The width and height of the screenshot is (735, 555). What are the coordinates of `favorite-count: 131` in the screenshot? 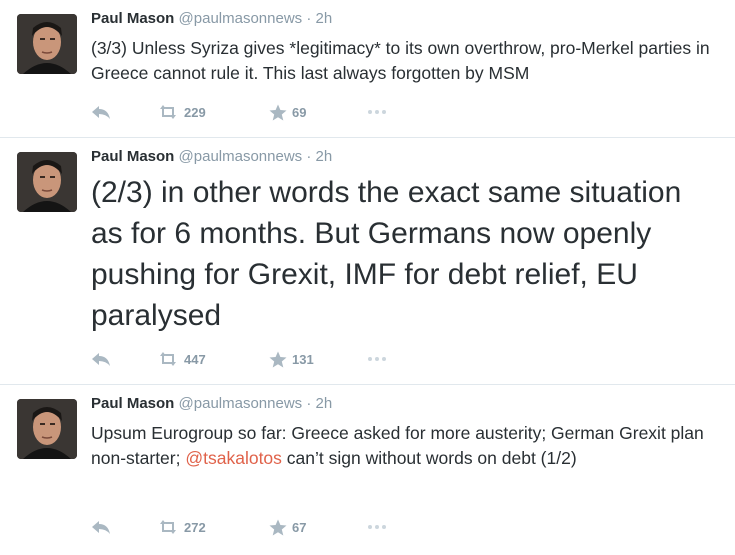 It's located at (303, 359).